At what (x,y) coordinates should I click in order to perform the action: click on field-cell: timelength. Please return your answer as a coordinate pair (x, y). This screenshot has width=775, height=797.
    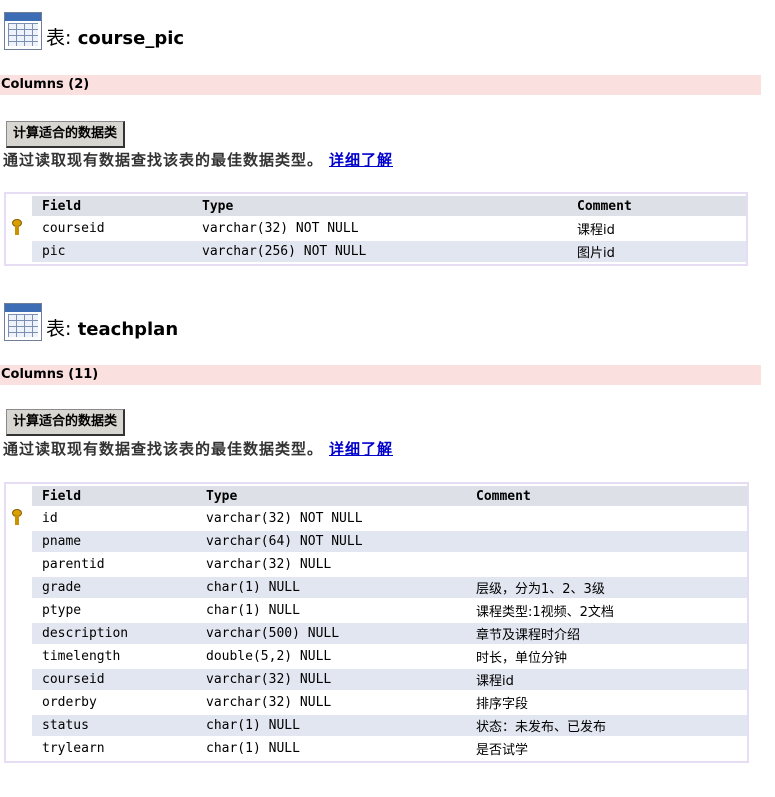
    Looking at the image, I should click on (114, 656).